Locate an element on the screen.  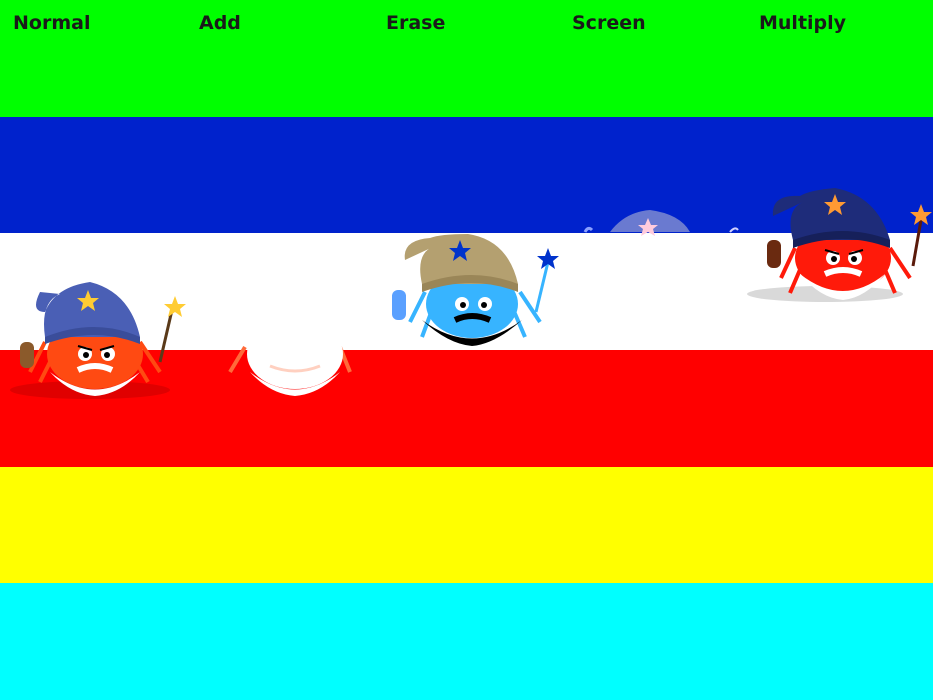
blend-mode-label-add: Add is located at coordinates (220, 23).